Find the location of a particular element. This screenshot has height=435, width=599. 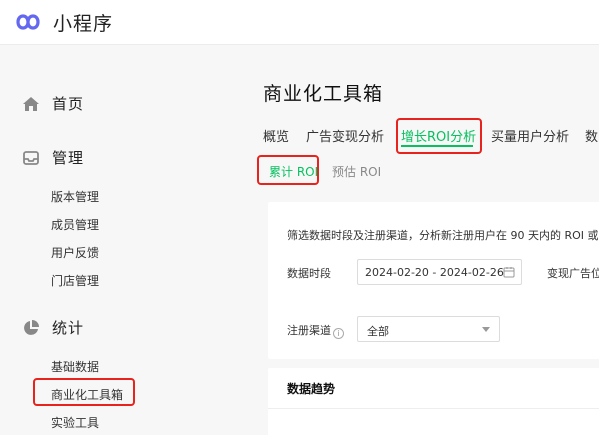

channel-label: 注册渠道 is located at coordinates (309, 330).